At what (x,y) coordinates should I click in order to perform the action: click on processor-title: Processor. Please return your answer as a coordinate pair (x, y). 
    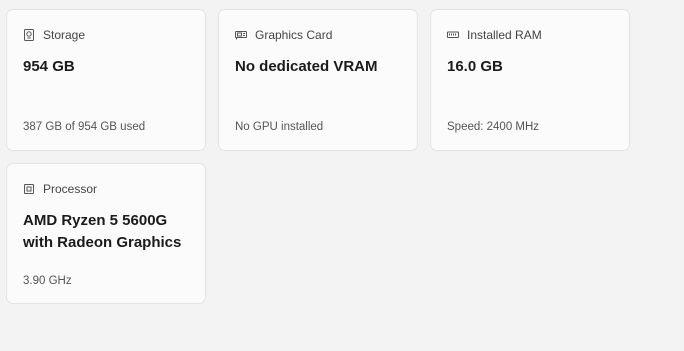
    Looking at the image, I should click on (70, 189).